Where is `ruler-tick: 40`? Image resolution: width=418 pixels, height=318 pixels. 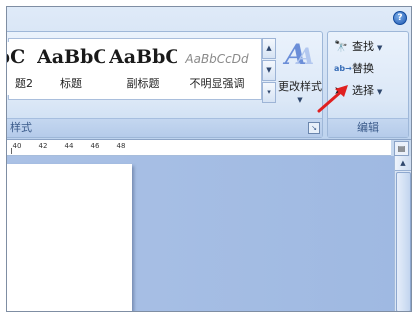
ruler-tick: 40 is located at coordinates (17, 146).